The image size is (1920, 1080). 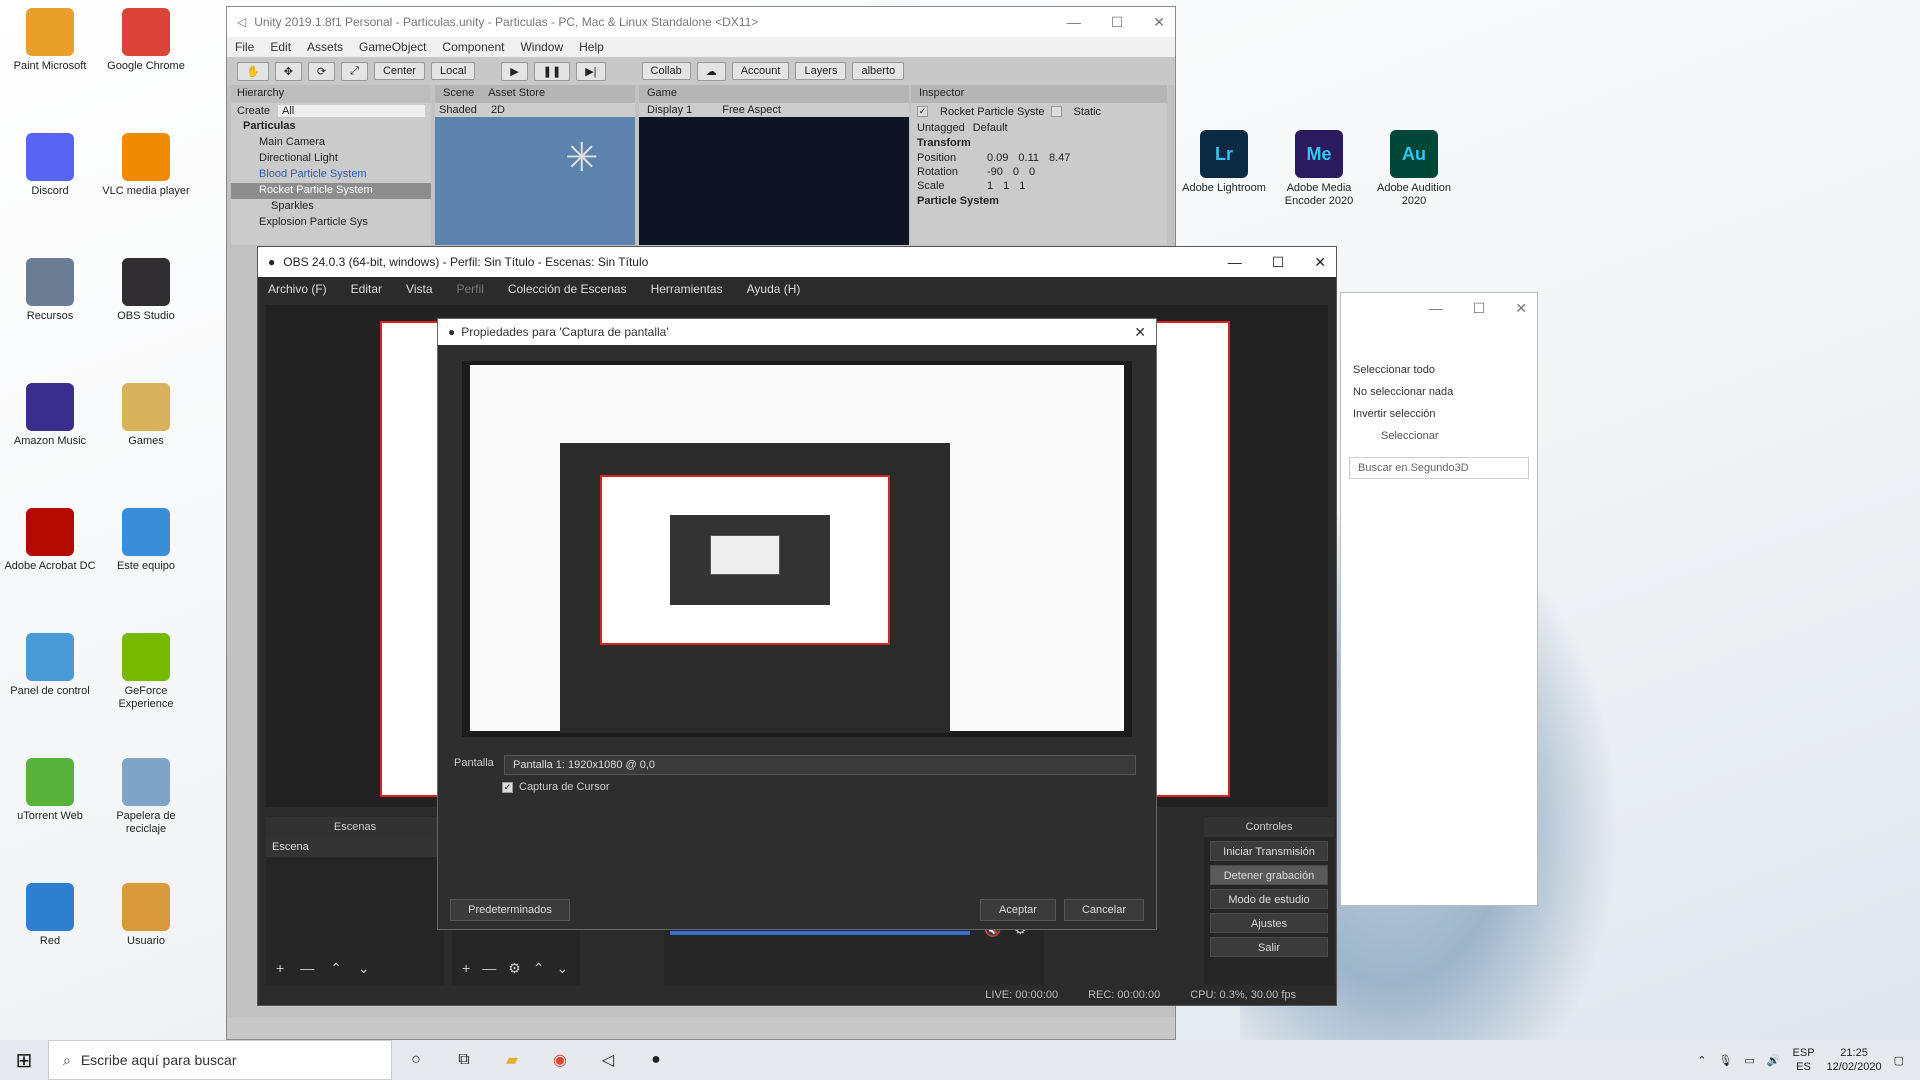 What do you see at coordinates (1016, 172) in the screenshot?
I see `rot-y: 0` at bounding box center [1016, 172].